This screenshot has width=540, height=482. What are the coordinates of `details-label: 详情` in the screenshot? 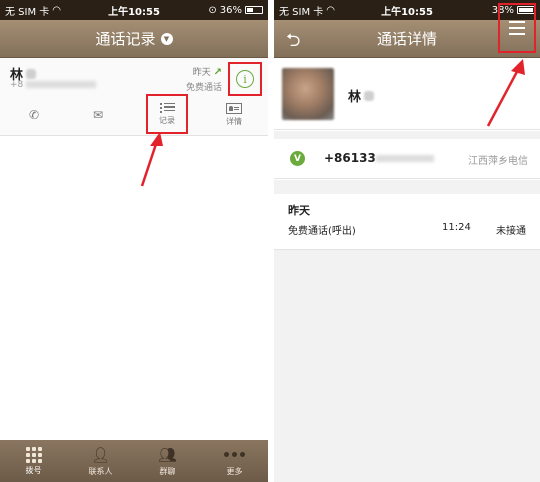 It's located at (234, 121).